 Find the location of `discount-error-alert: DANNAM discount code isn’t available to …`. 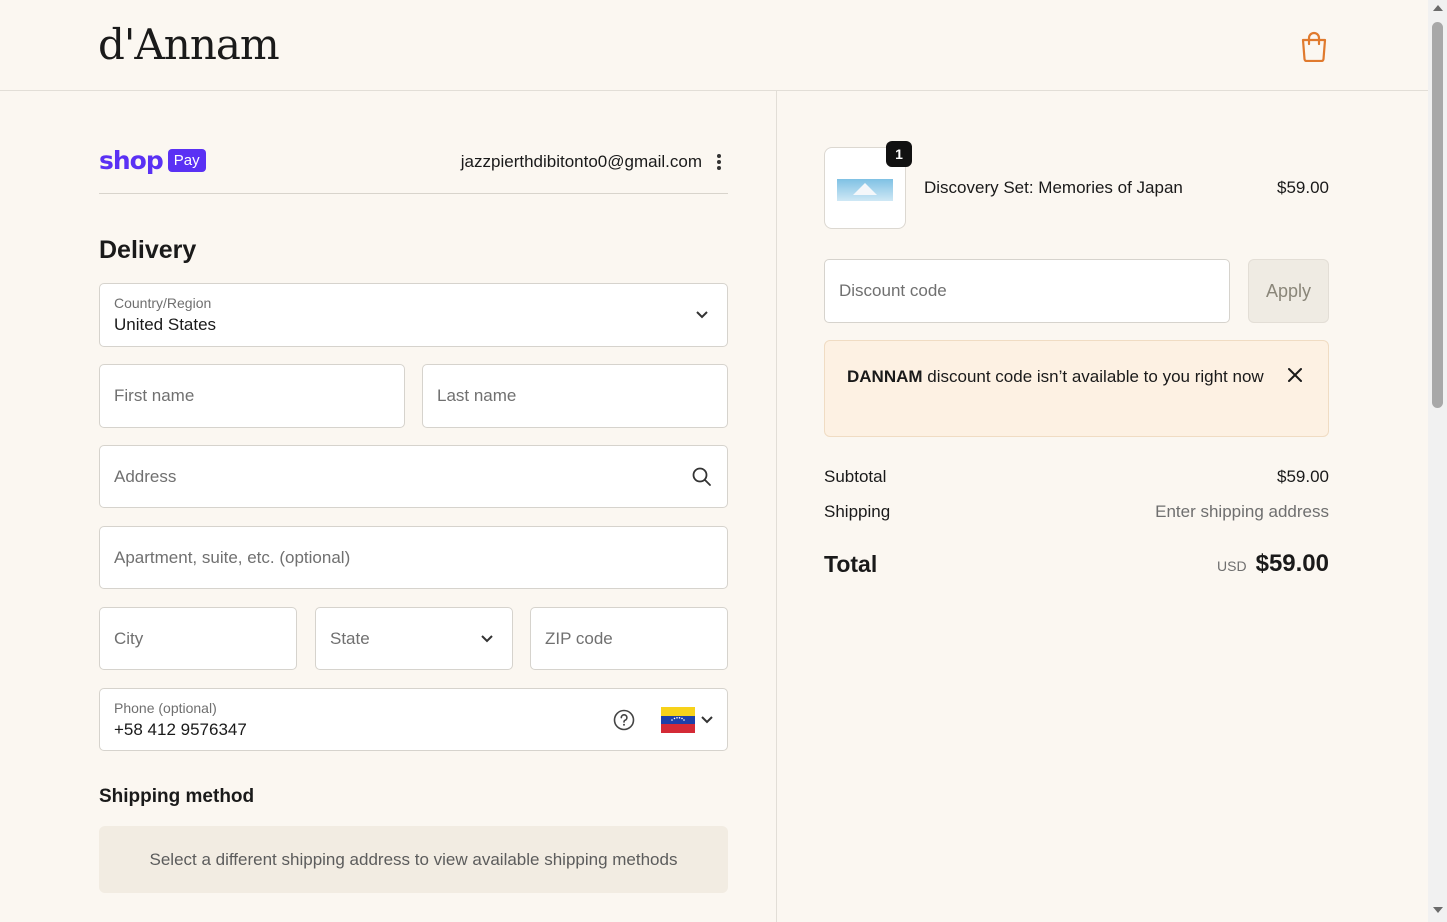

discount-error-alert: DANNAM discount code isn’t available to … is located at coordinates (1076, 388).